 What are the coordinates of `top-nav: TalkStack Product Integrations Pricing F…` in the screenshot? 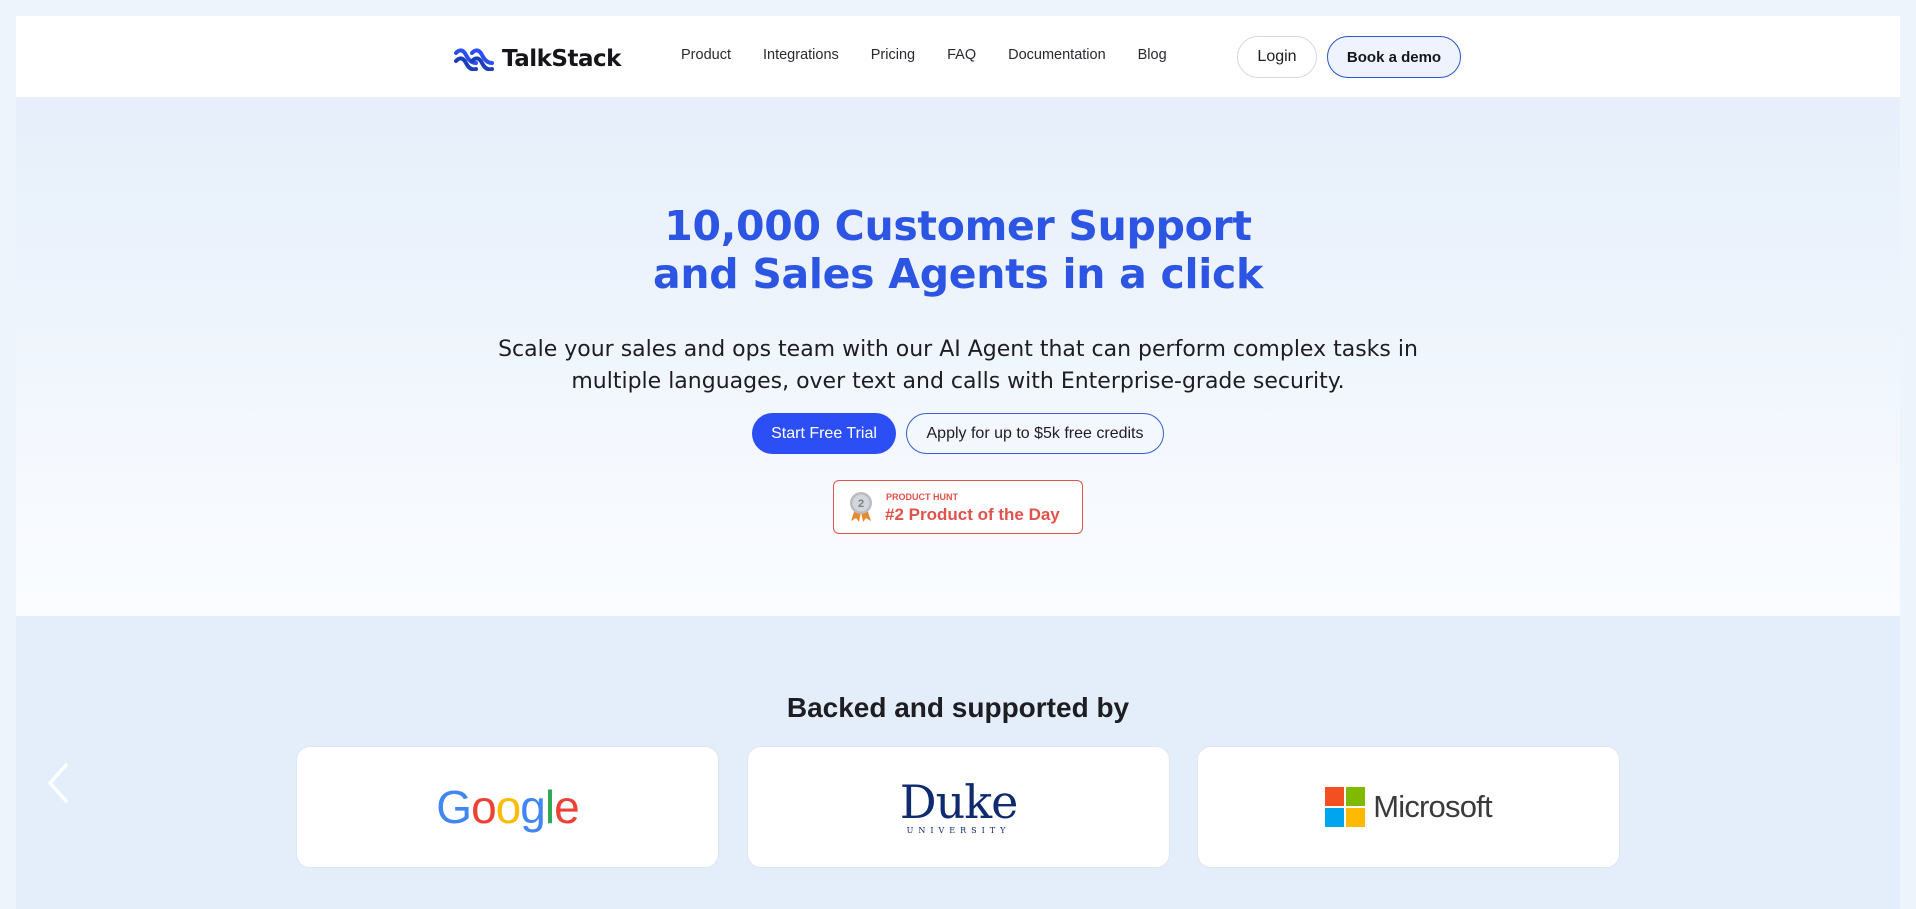 It's located at (958, 57).